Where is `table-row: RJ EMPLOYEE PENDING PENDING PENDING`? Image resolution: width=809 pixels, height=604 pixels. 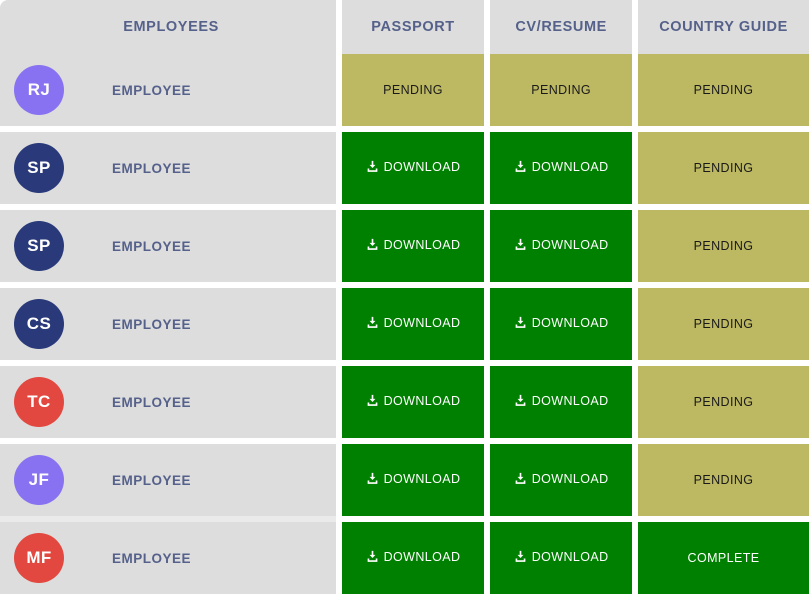
table-row: RJ EMPLOYEE PENDING PENDING PENDING is located at coordinates (404, 90).